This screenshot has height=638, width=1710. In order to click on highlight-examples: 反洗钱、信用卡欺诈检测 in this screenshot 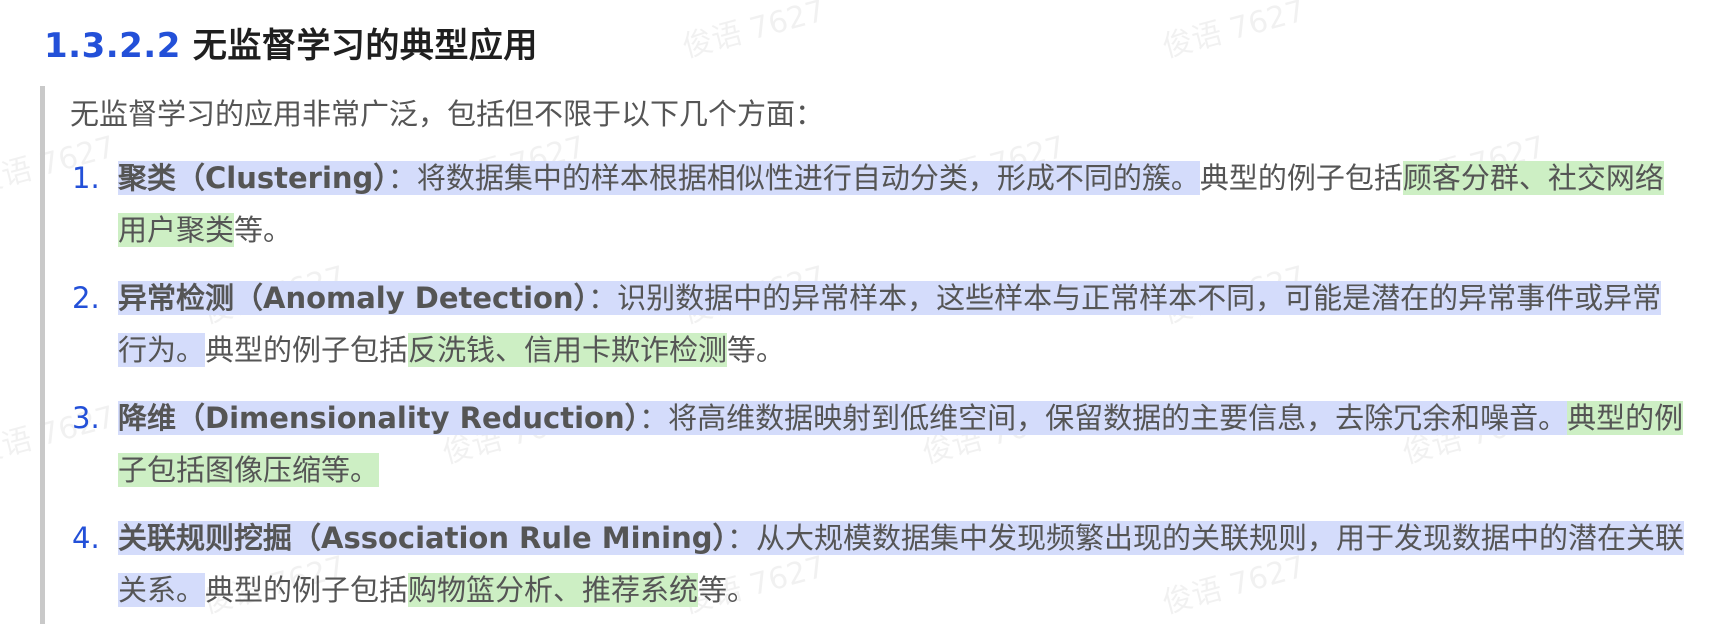, I will do `click(568, 350)`.